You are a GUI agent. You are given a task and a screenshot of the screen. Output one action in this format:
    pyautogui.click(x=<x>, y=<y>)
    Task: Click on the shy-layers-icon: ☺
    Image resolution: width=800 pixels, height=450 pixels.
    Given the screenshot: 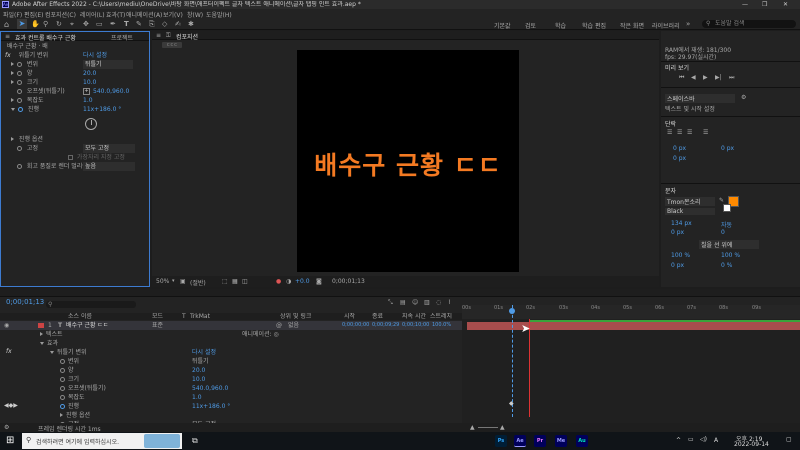 What is the action you would take?
    pyautogui.click(x=415, y=302)
    